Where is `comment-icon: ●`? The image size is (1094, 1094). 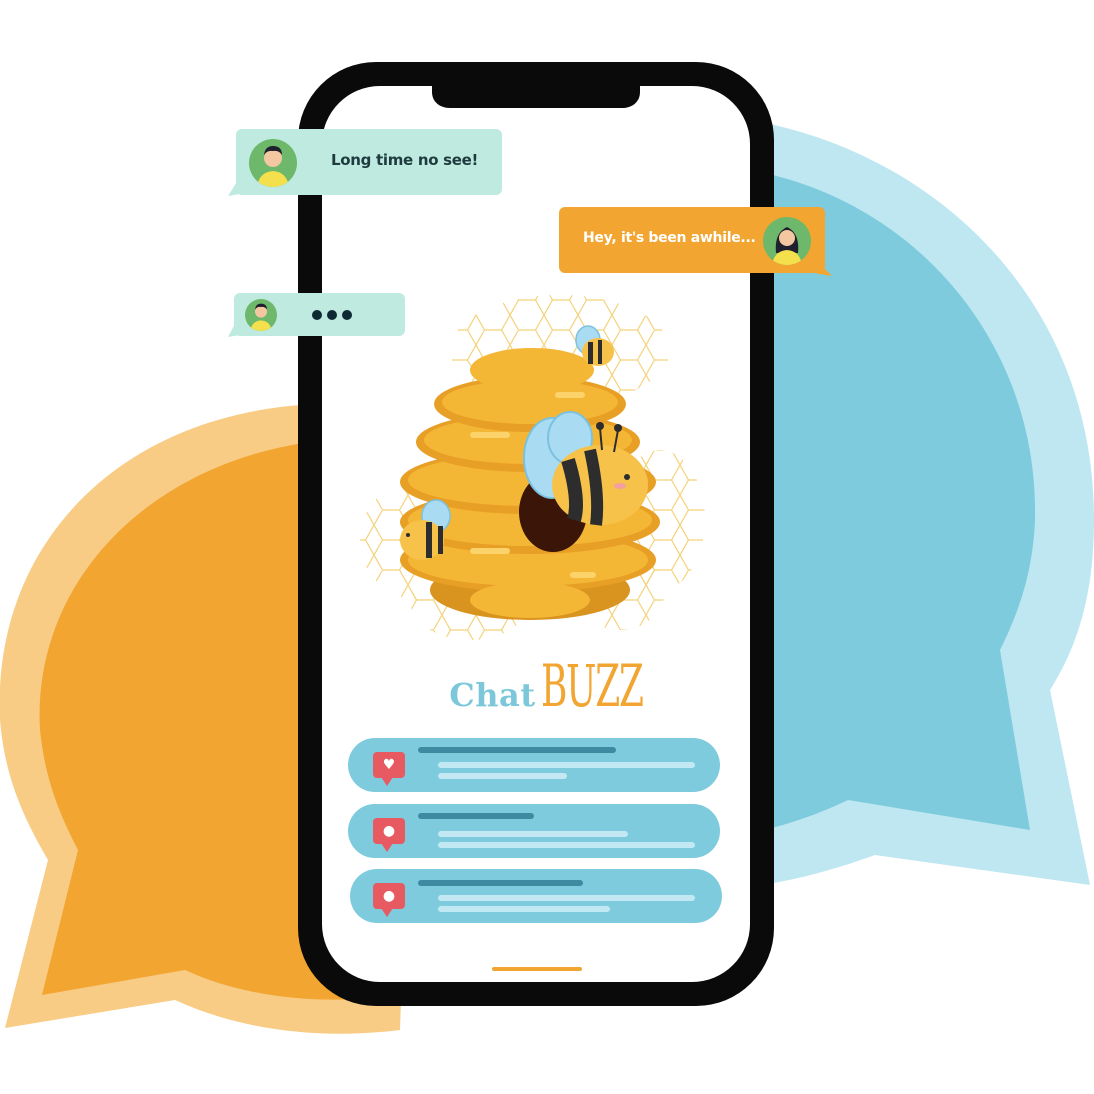 comment-icon: ● is located at coordinates (389, 835).